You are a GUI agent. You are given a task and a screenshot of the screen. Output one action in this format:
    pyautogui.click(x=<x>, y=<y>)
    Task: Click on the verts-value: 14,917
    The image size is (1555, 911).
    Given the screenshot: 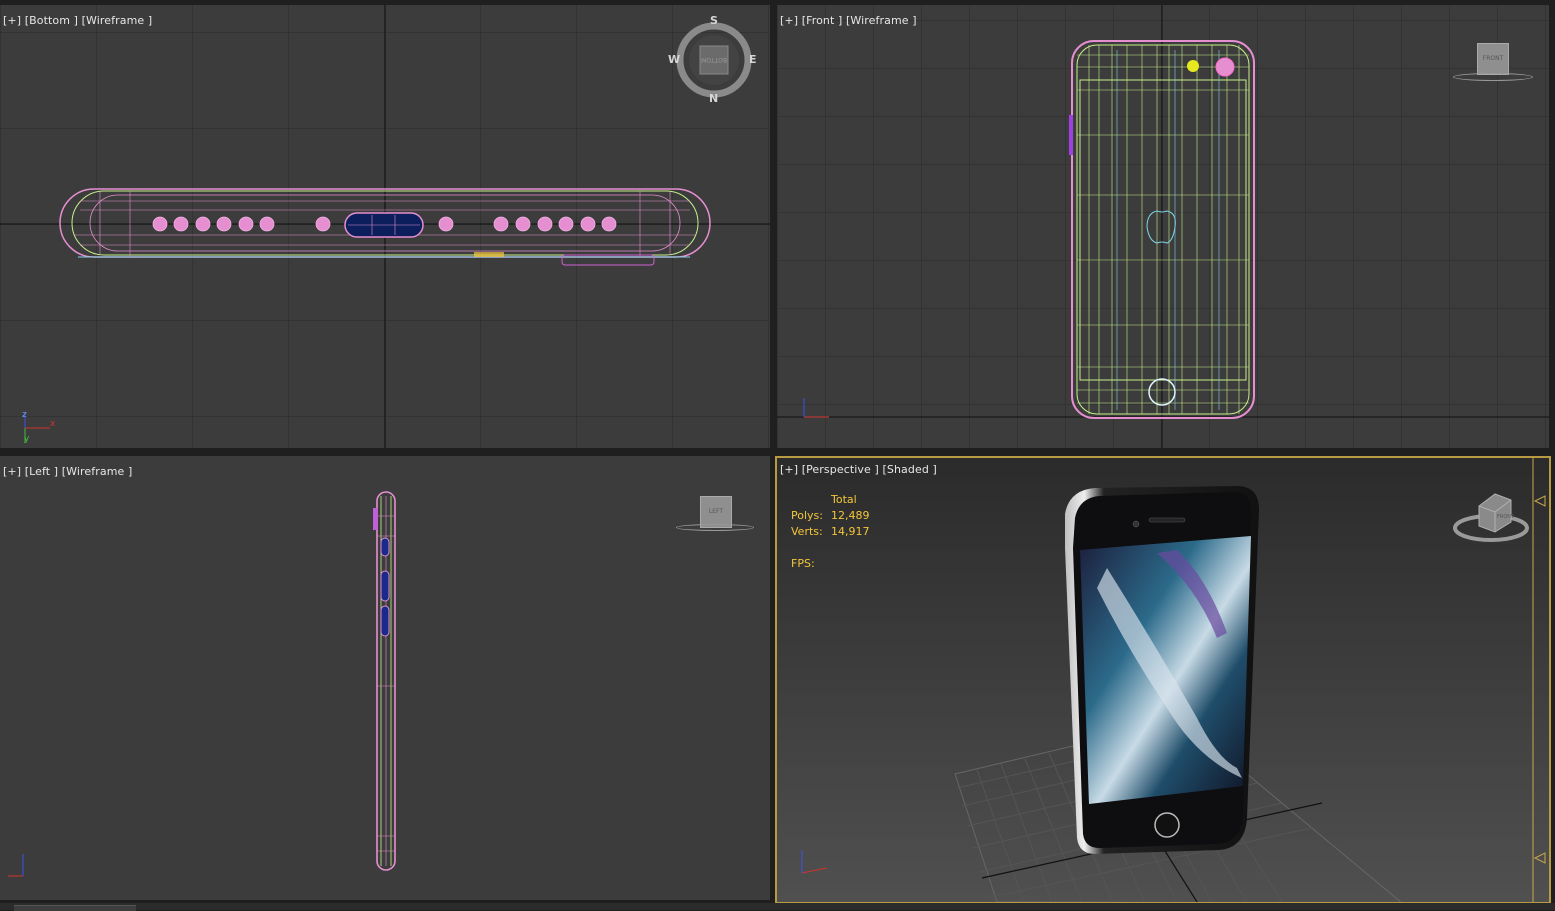 What is the action you would take?
    pyautogui.click(x=850, y=531)
    